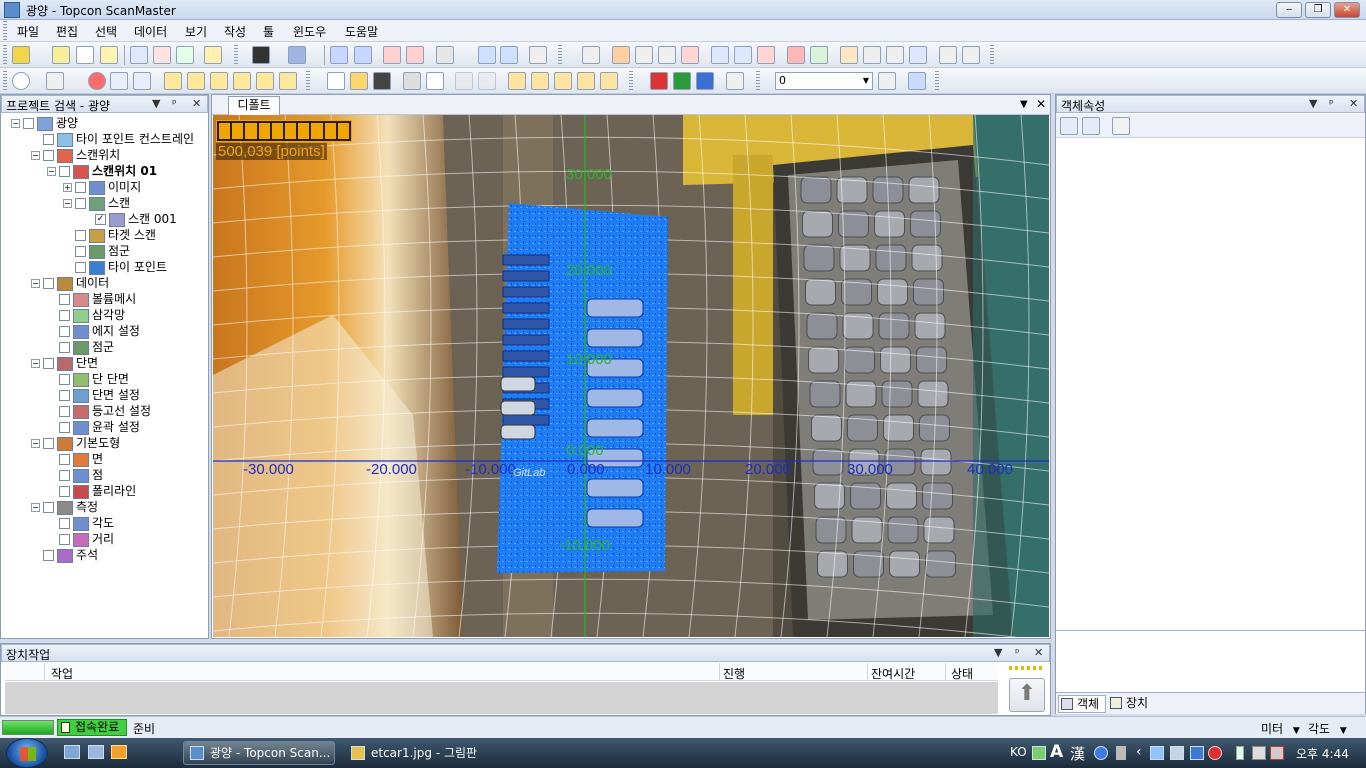 This screenshot has height=768, width=1366. Describe the element at coordinates (336, 81) in the screenshot. I see `new-file-icon` at that location.